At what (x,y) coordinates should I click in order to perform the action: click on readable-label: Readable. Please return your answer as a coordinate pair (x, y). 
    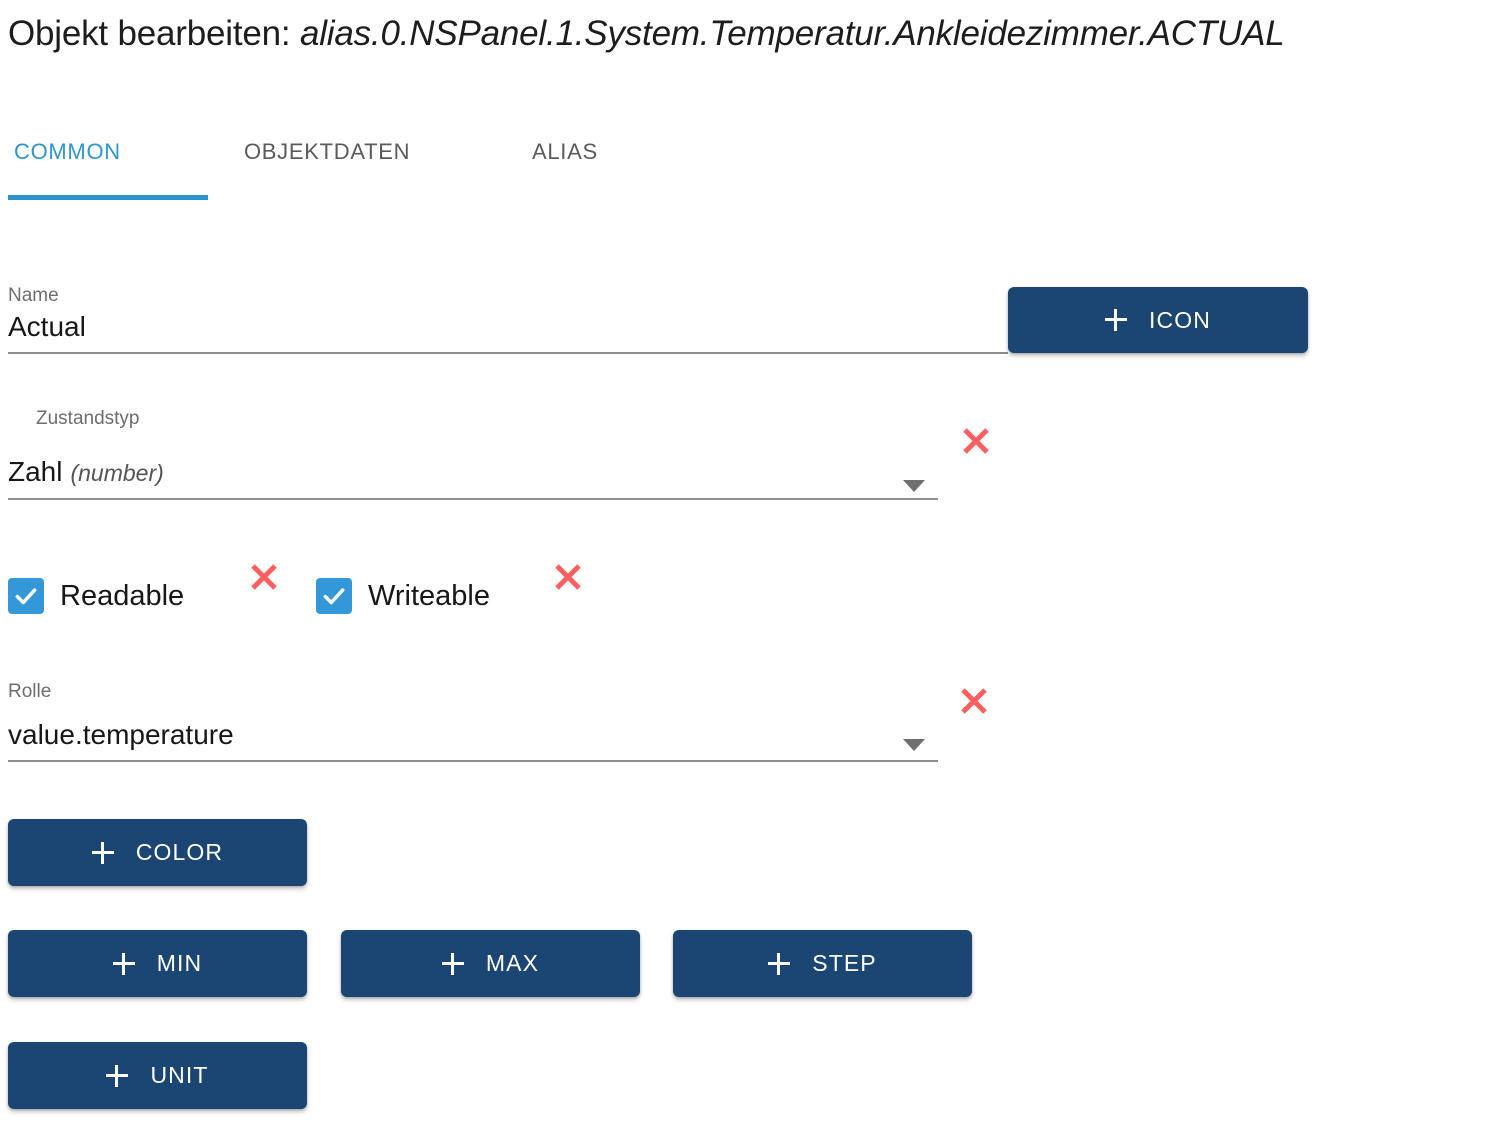
    Looking at the image, I should click on (122, 595).